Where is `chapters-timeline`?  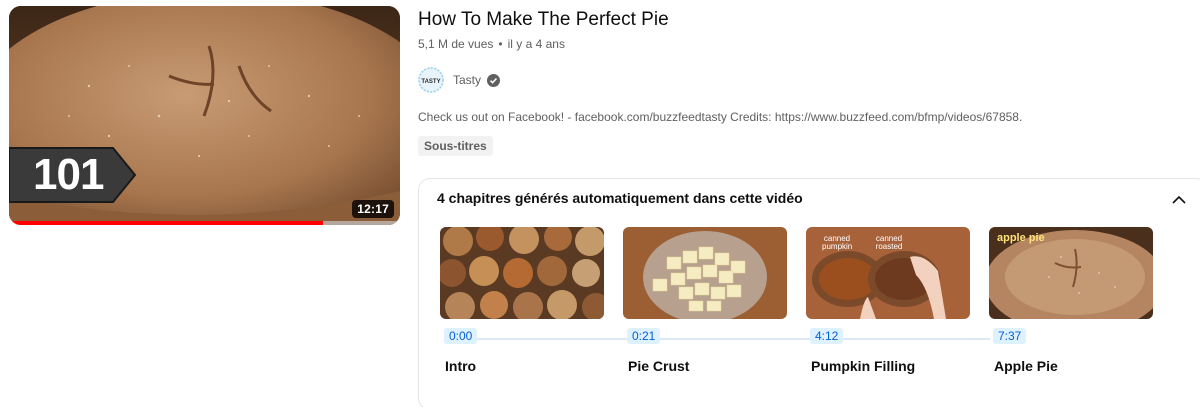 chapters-timeline is located at coordinates (722, 339).